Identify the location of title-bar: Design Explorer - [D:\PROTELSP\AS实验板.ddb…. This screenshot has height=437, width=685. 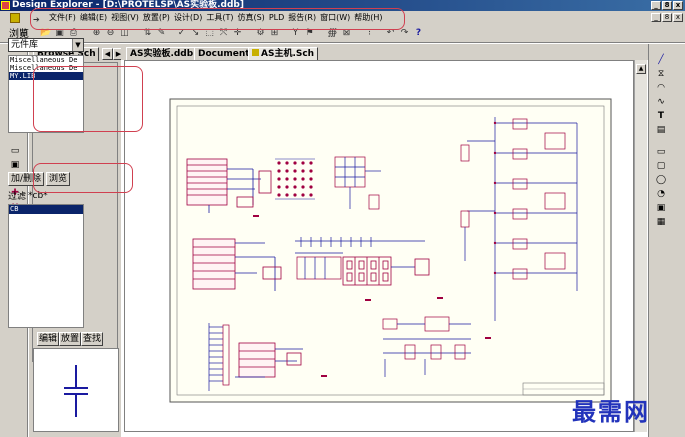
(342, 5).